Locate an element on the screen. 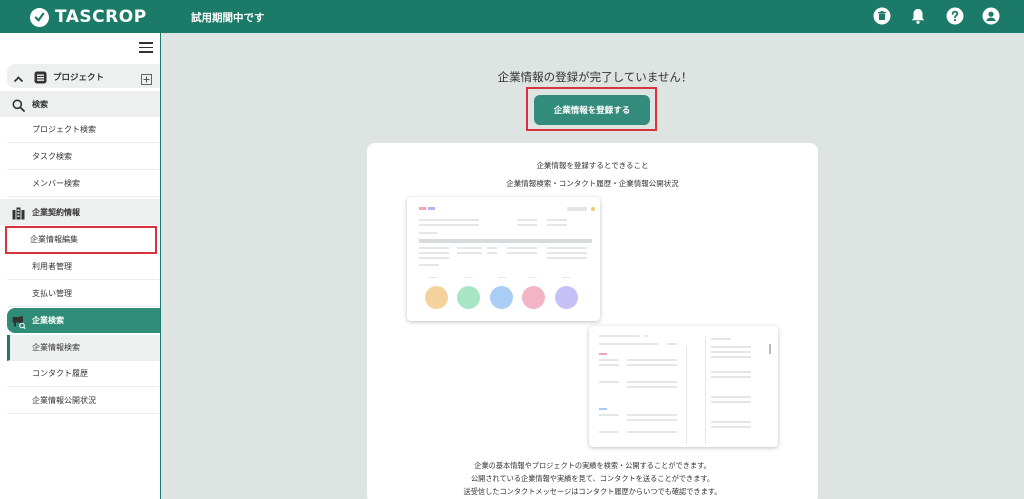 The height and width of the screenshot is (499, 1024). sidebar-section-label: 企業検索 is located at coordinates (48, 320).